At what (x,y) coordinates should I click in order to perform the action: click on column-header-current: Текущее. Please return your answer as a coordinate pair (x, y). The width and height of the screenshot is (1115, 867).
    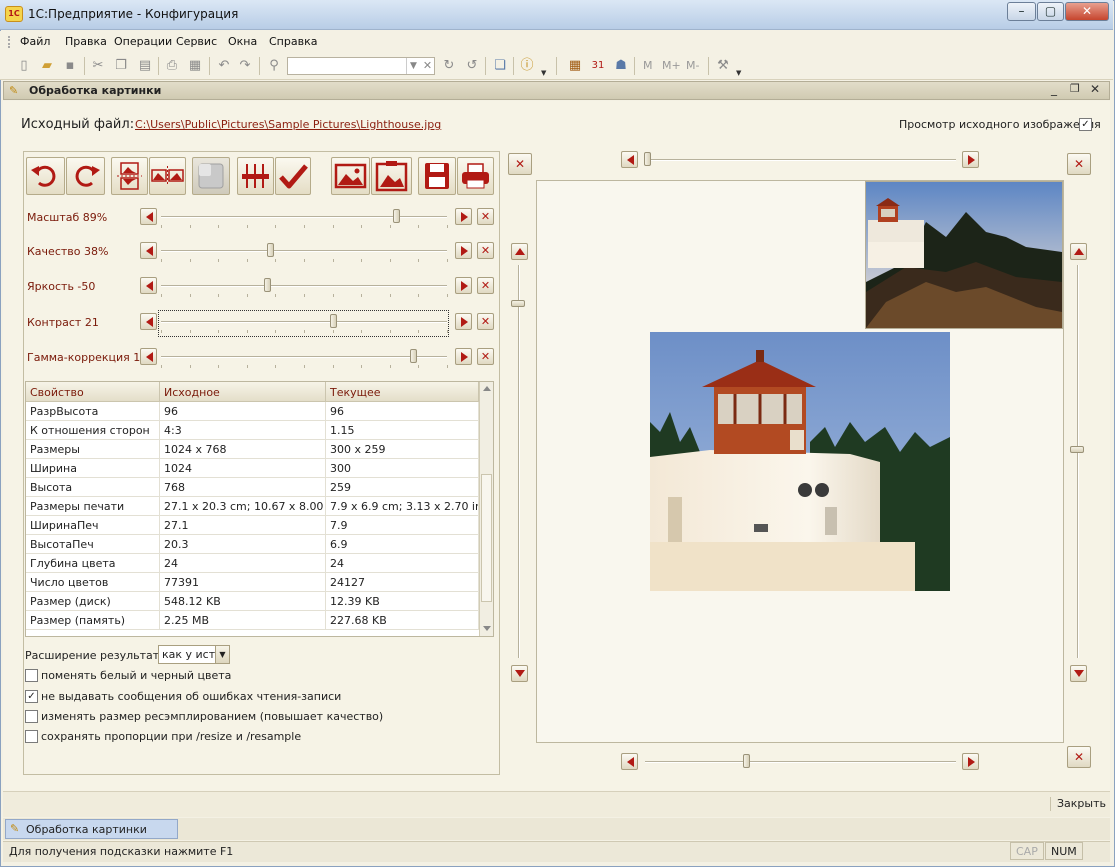
    Looking at the image, I should click on (402, 392).